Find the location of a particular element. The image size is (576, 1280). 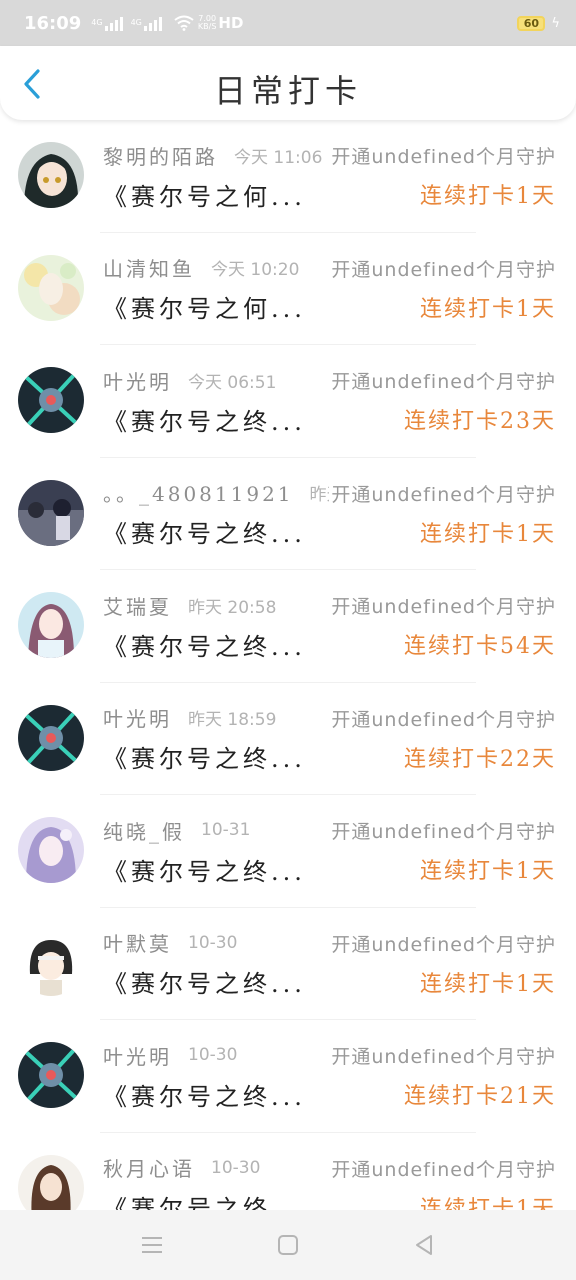

system-nav-bar is located at coordinates (288, 1245).